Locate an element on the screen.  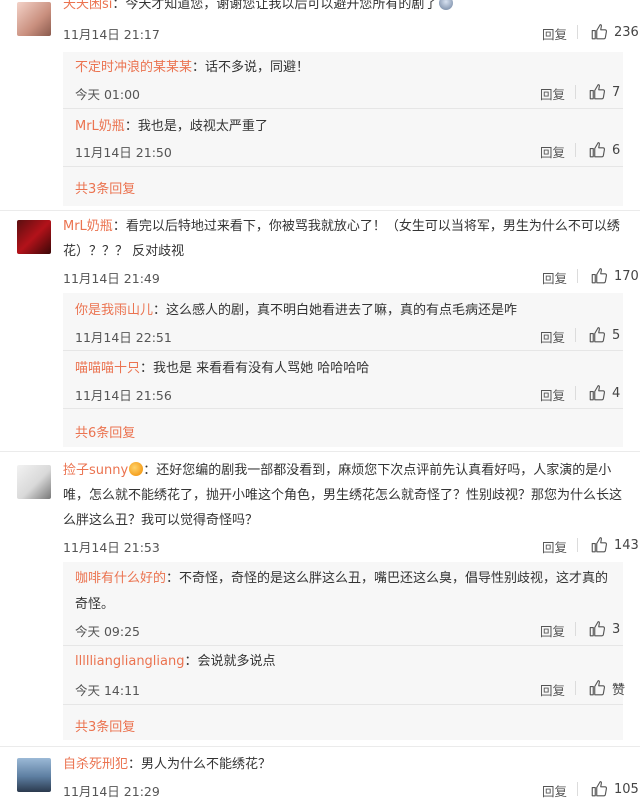
reply-body: 你是我雨山儿：这么感人的剧，真不明白她看进去了嘛，真的有点毛病还是咋 is located at coordinates (296, 311).